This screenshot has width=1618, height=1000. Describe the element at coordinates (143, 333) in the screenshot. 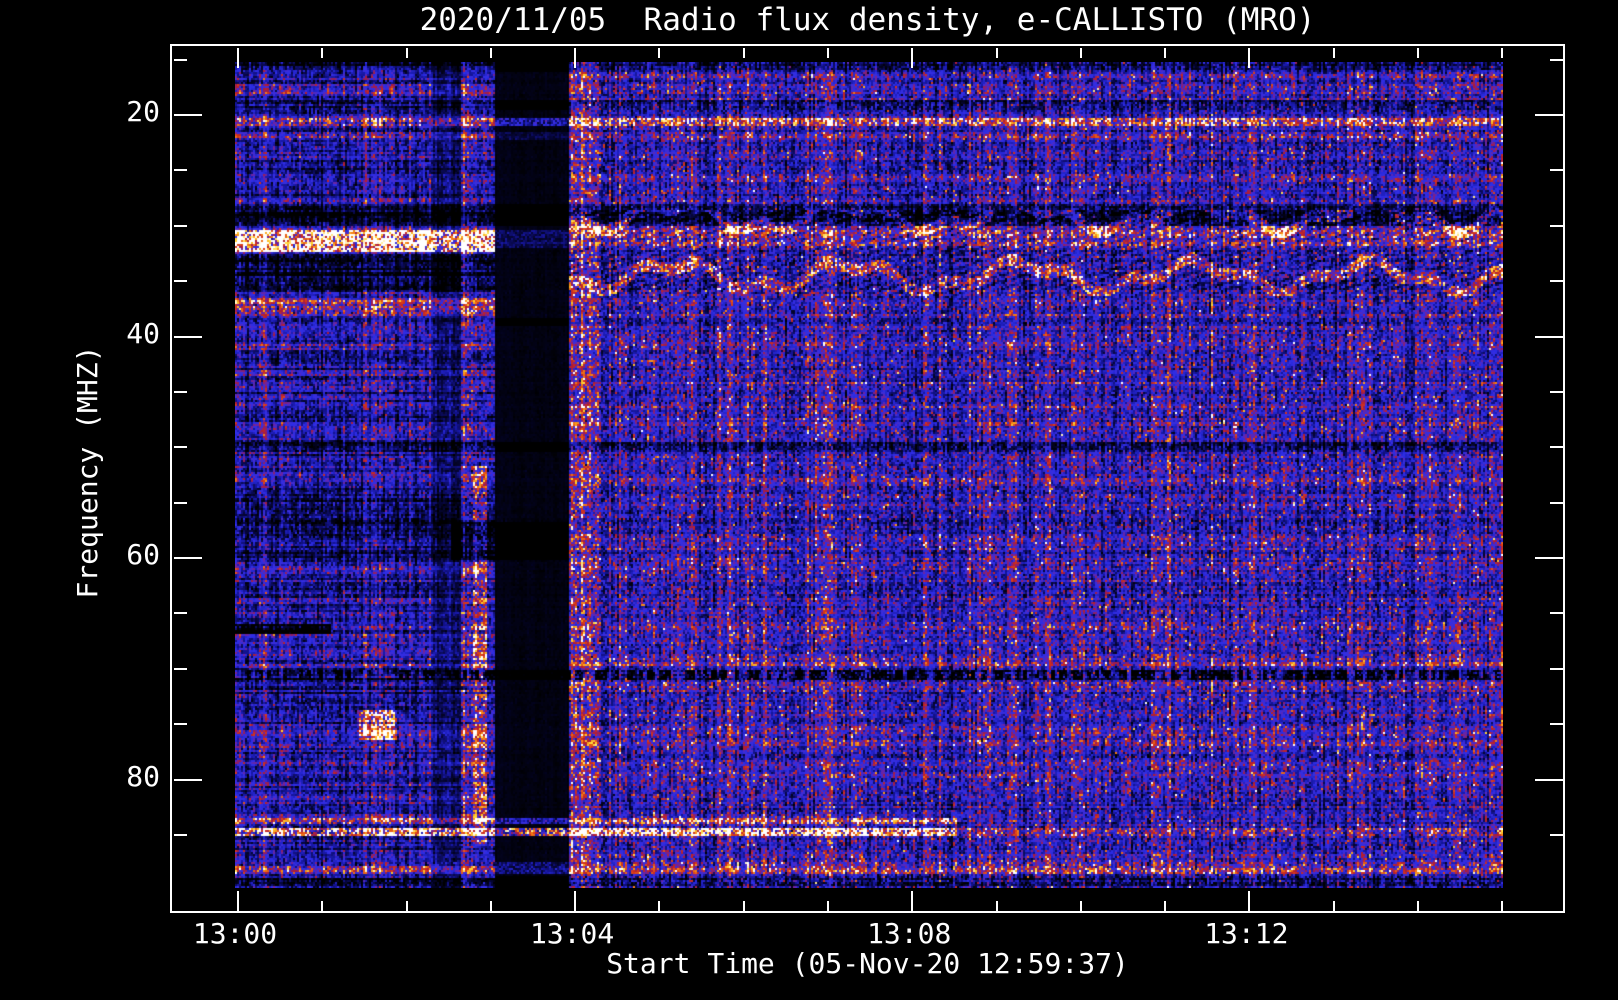

I see `y-tick-label: 40` at that location.